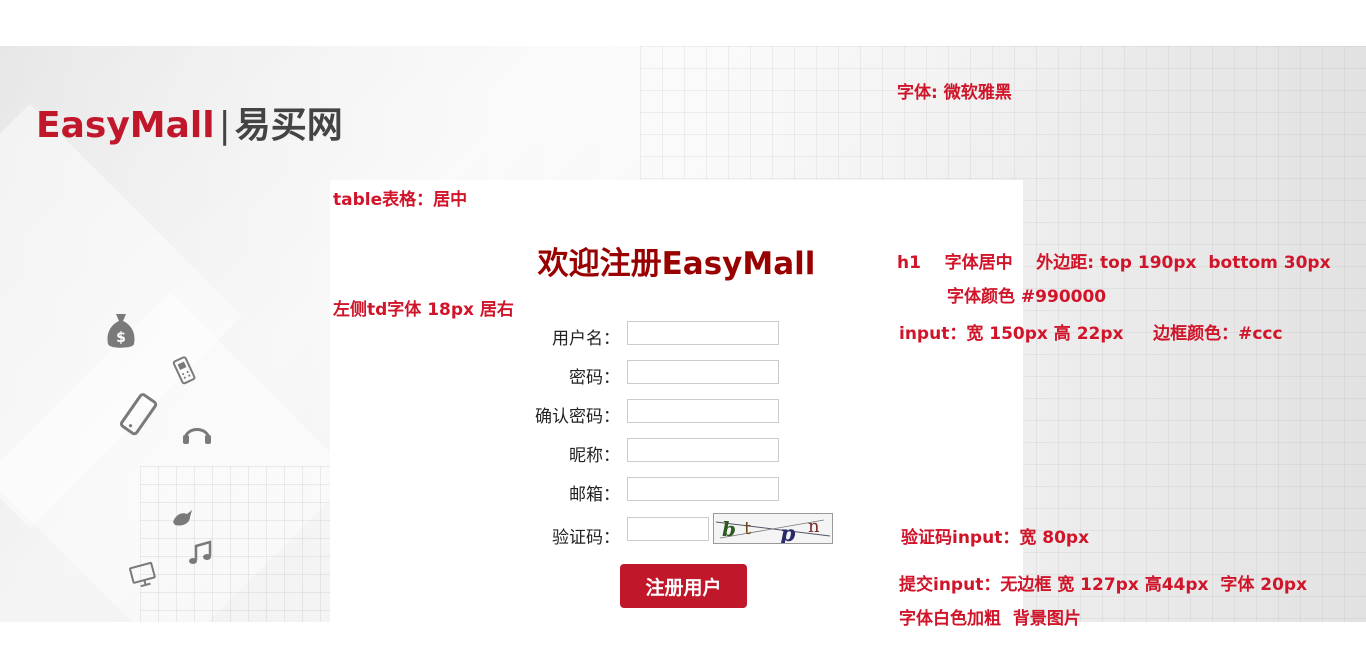 This screenshot has height=658, width=1366. I want to click on captcha-char: n, so click(814, 526).